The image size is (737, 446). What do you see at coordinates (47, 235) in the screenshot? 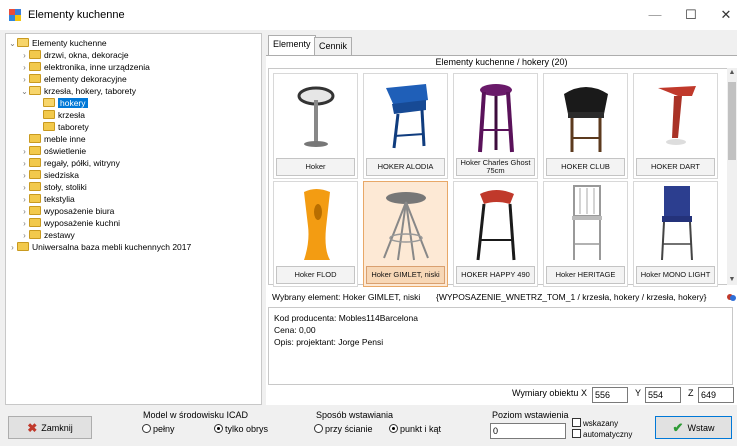
I see `tree-node: › zestawy` at bounding box center [47, 235].